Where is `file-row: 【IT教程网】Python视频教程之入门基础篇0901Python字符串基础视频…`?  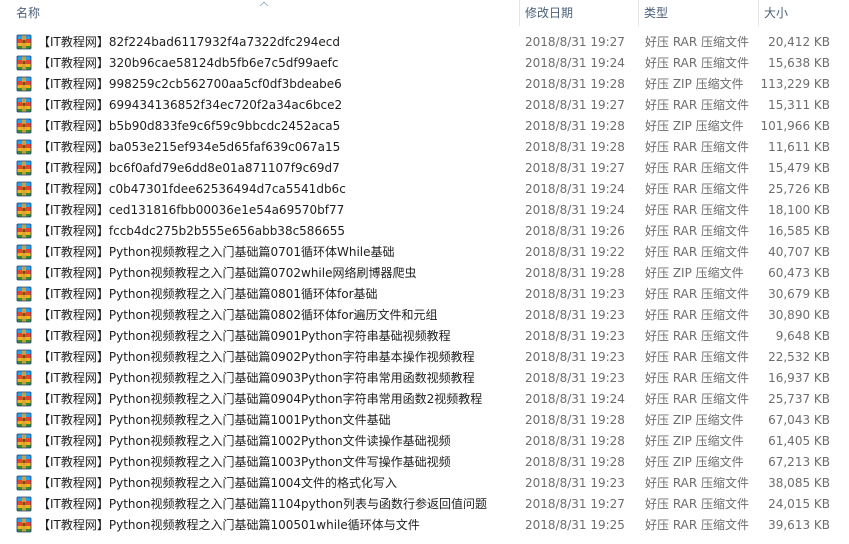 file-row: 【IT教程网】Python视频教程之入门基础篇0901Python字符串基础视频… is located at coordinates (424, 336).